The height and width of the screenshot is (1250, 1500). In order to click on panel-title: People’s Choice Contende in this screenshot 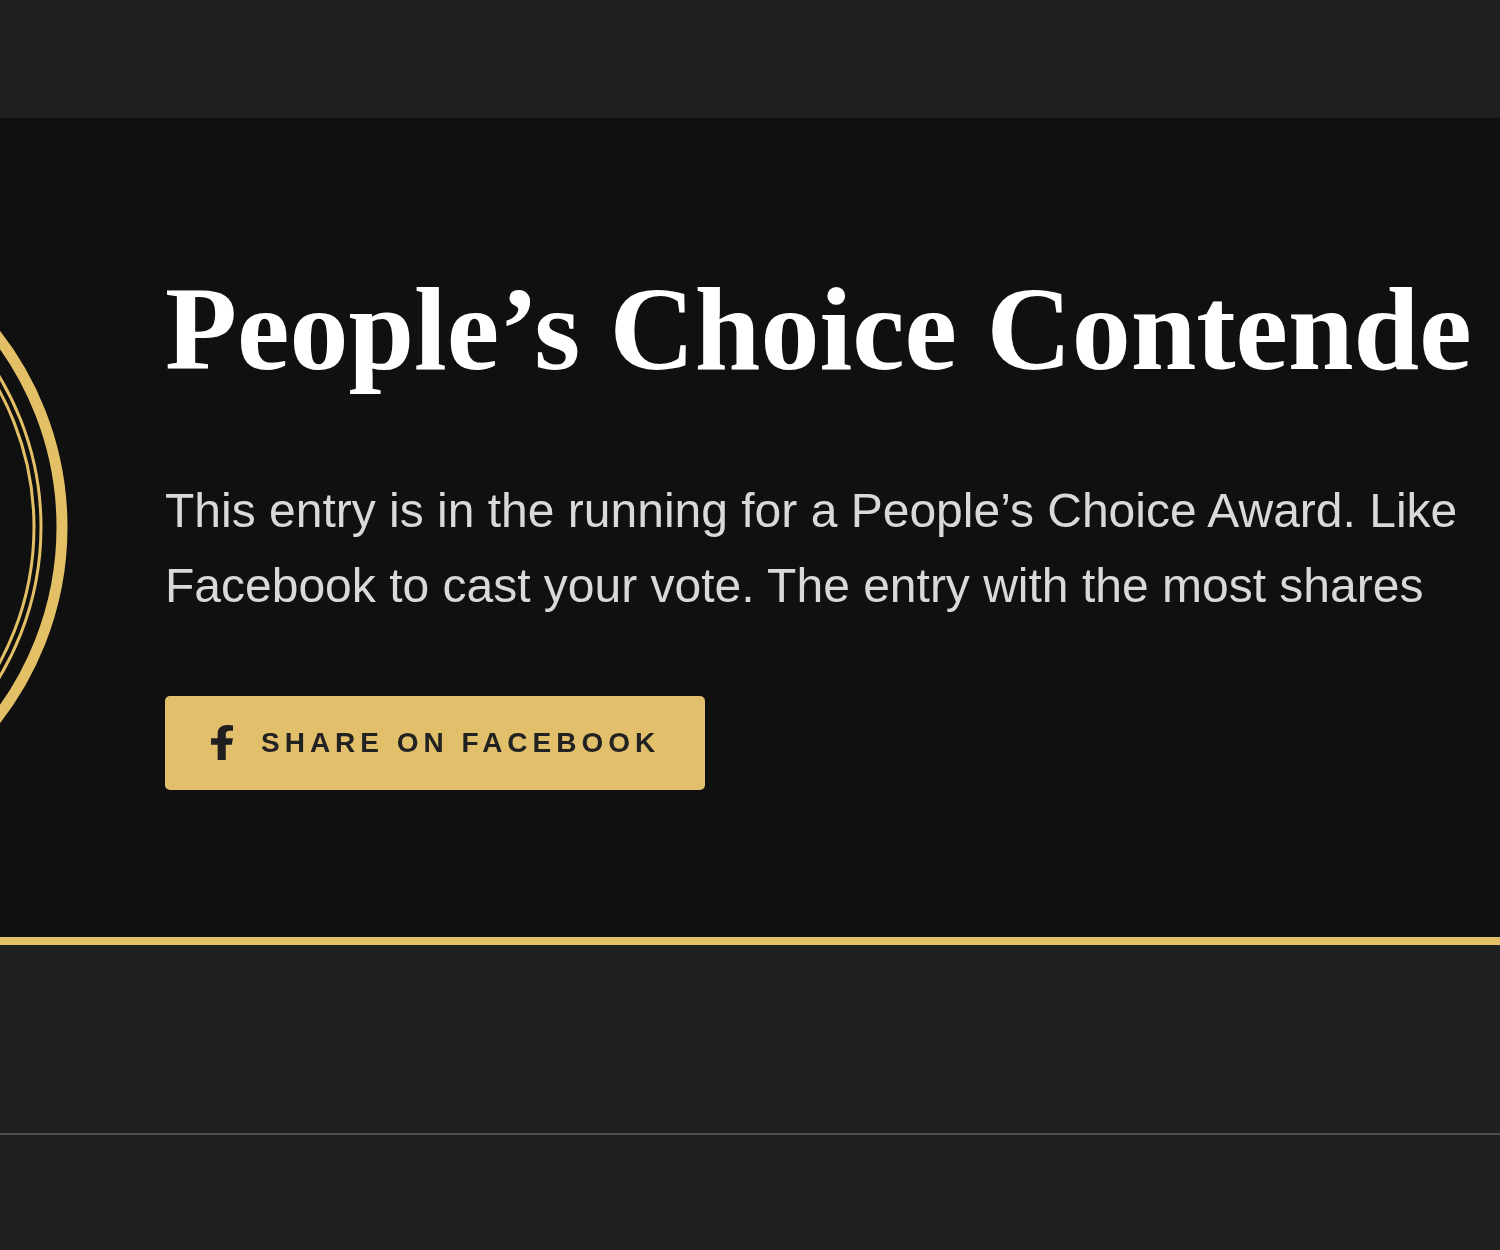, I will do `click(818, 330)`.